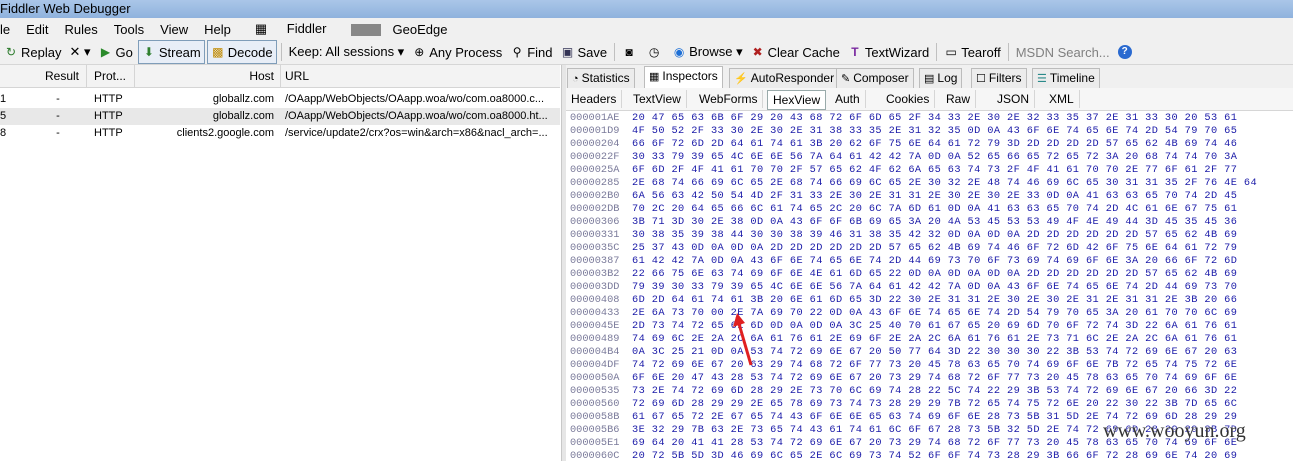 This screenshot has height=461, width=1293. What do you see at coordinates (421, 76) in the screenshot?
I see `column-url: URL` at bounding box center [421, 76].